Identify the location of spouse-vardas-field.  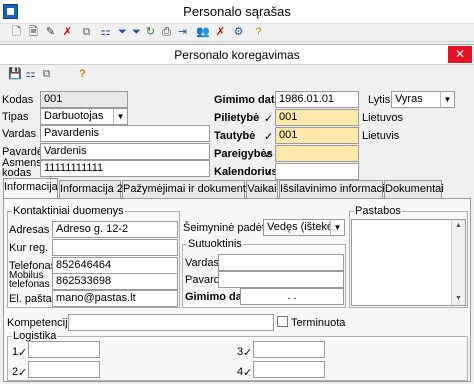
(281, 262).